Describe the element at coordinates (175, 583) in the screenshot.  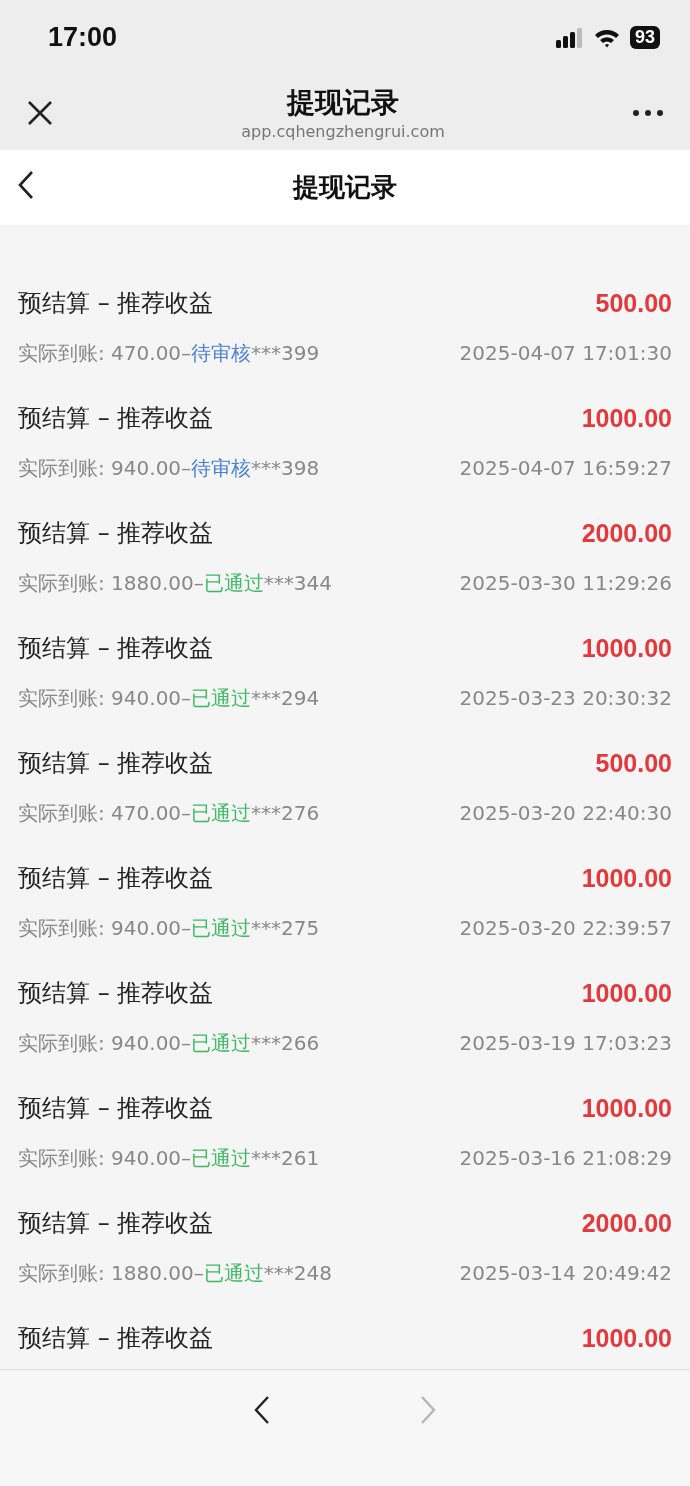
I see `record-detail: 实际到账: 1880.00–已通过***344` at that location.